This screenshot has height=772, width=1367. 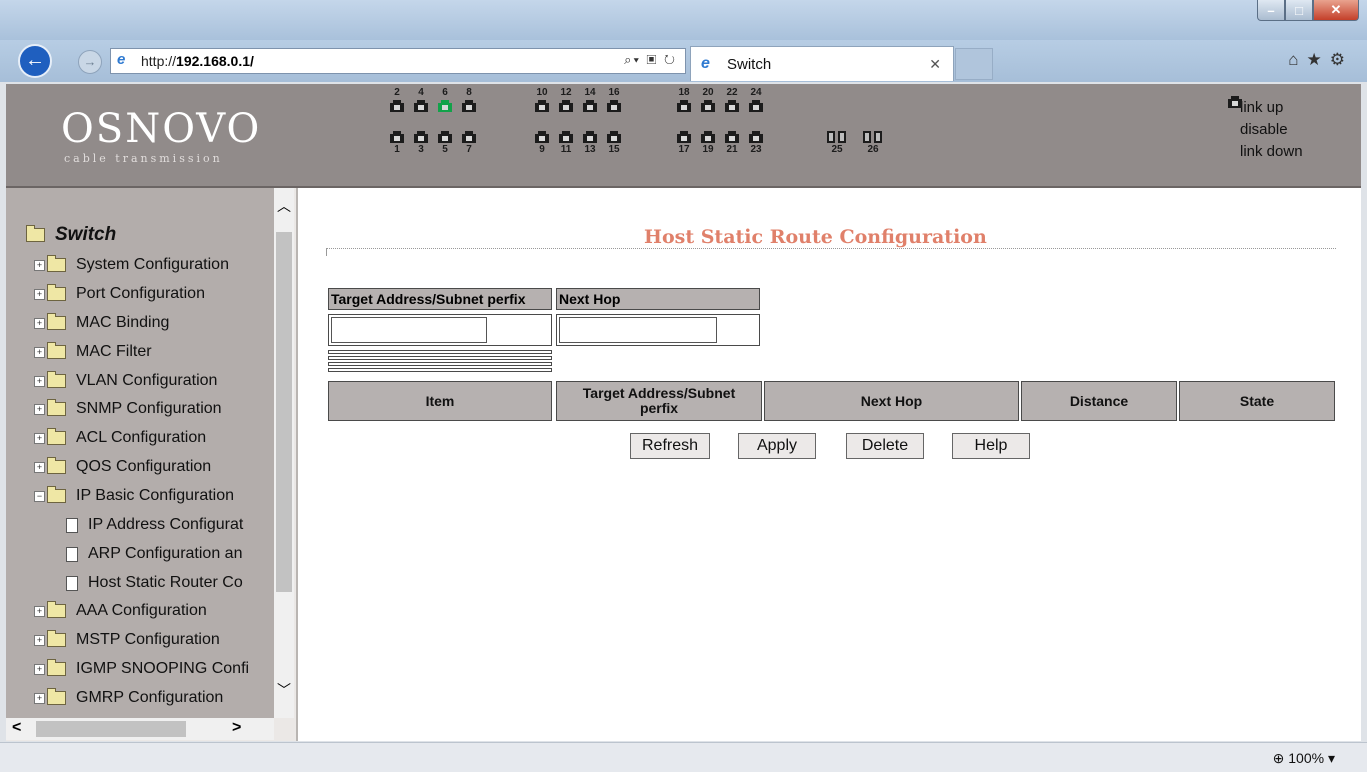 What do you see at coordinates (683, 20) in the screenshot?
I see `window-titlebar: – □ ✕` at bounding box center [683, 20].